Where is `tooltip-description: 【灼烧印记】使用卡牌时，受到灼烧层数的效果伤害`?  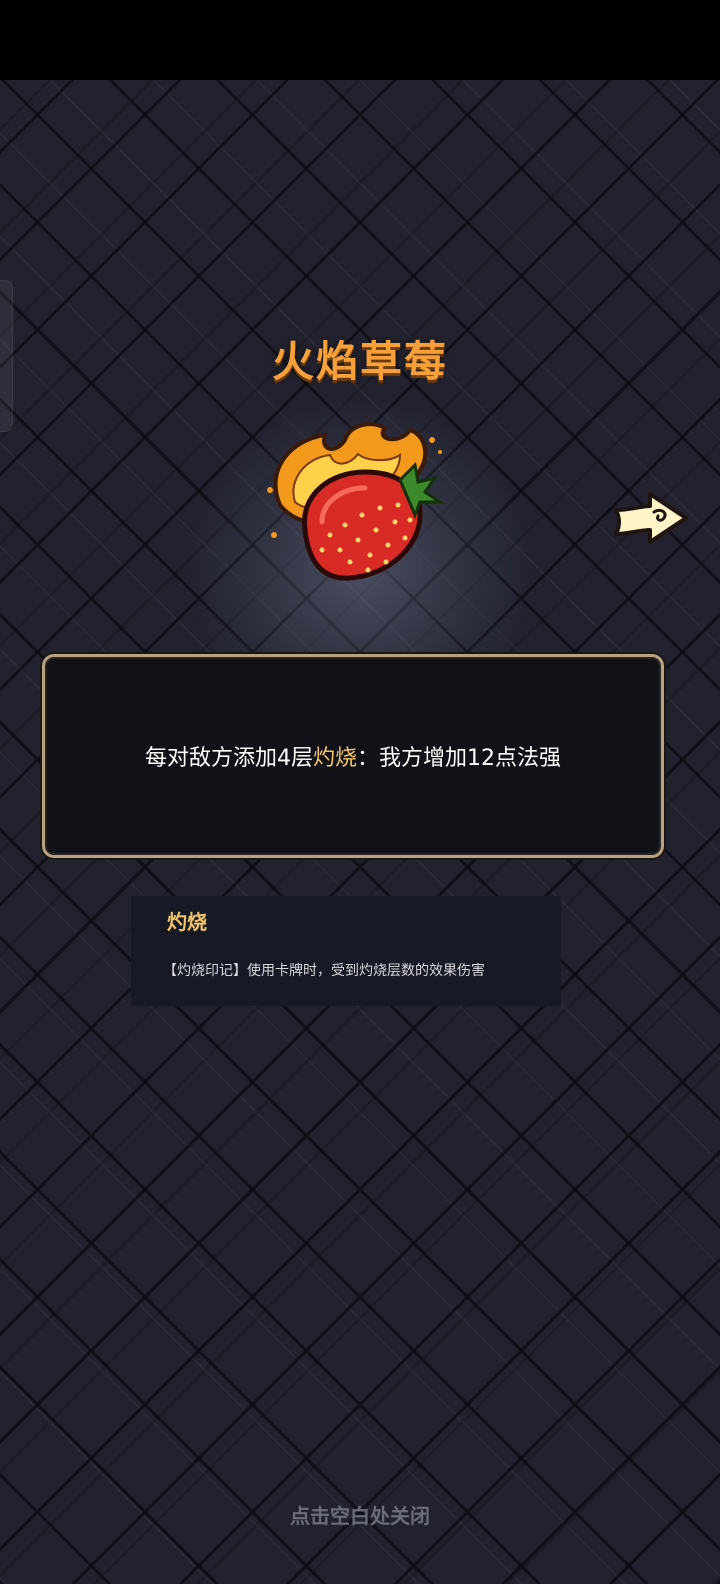
tooltip-description: 【灼烧印记】使用卡牌时，受到灼烧层数的效果伤害 is located at coordinates (324, 971).